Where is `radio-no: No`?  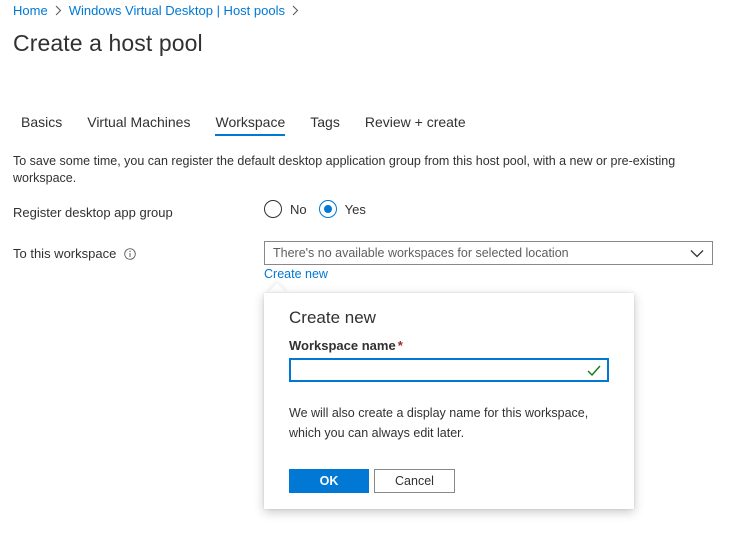 radio-no: No is located at coordinates (285, 209).